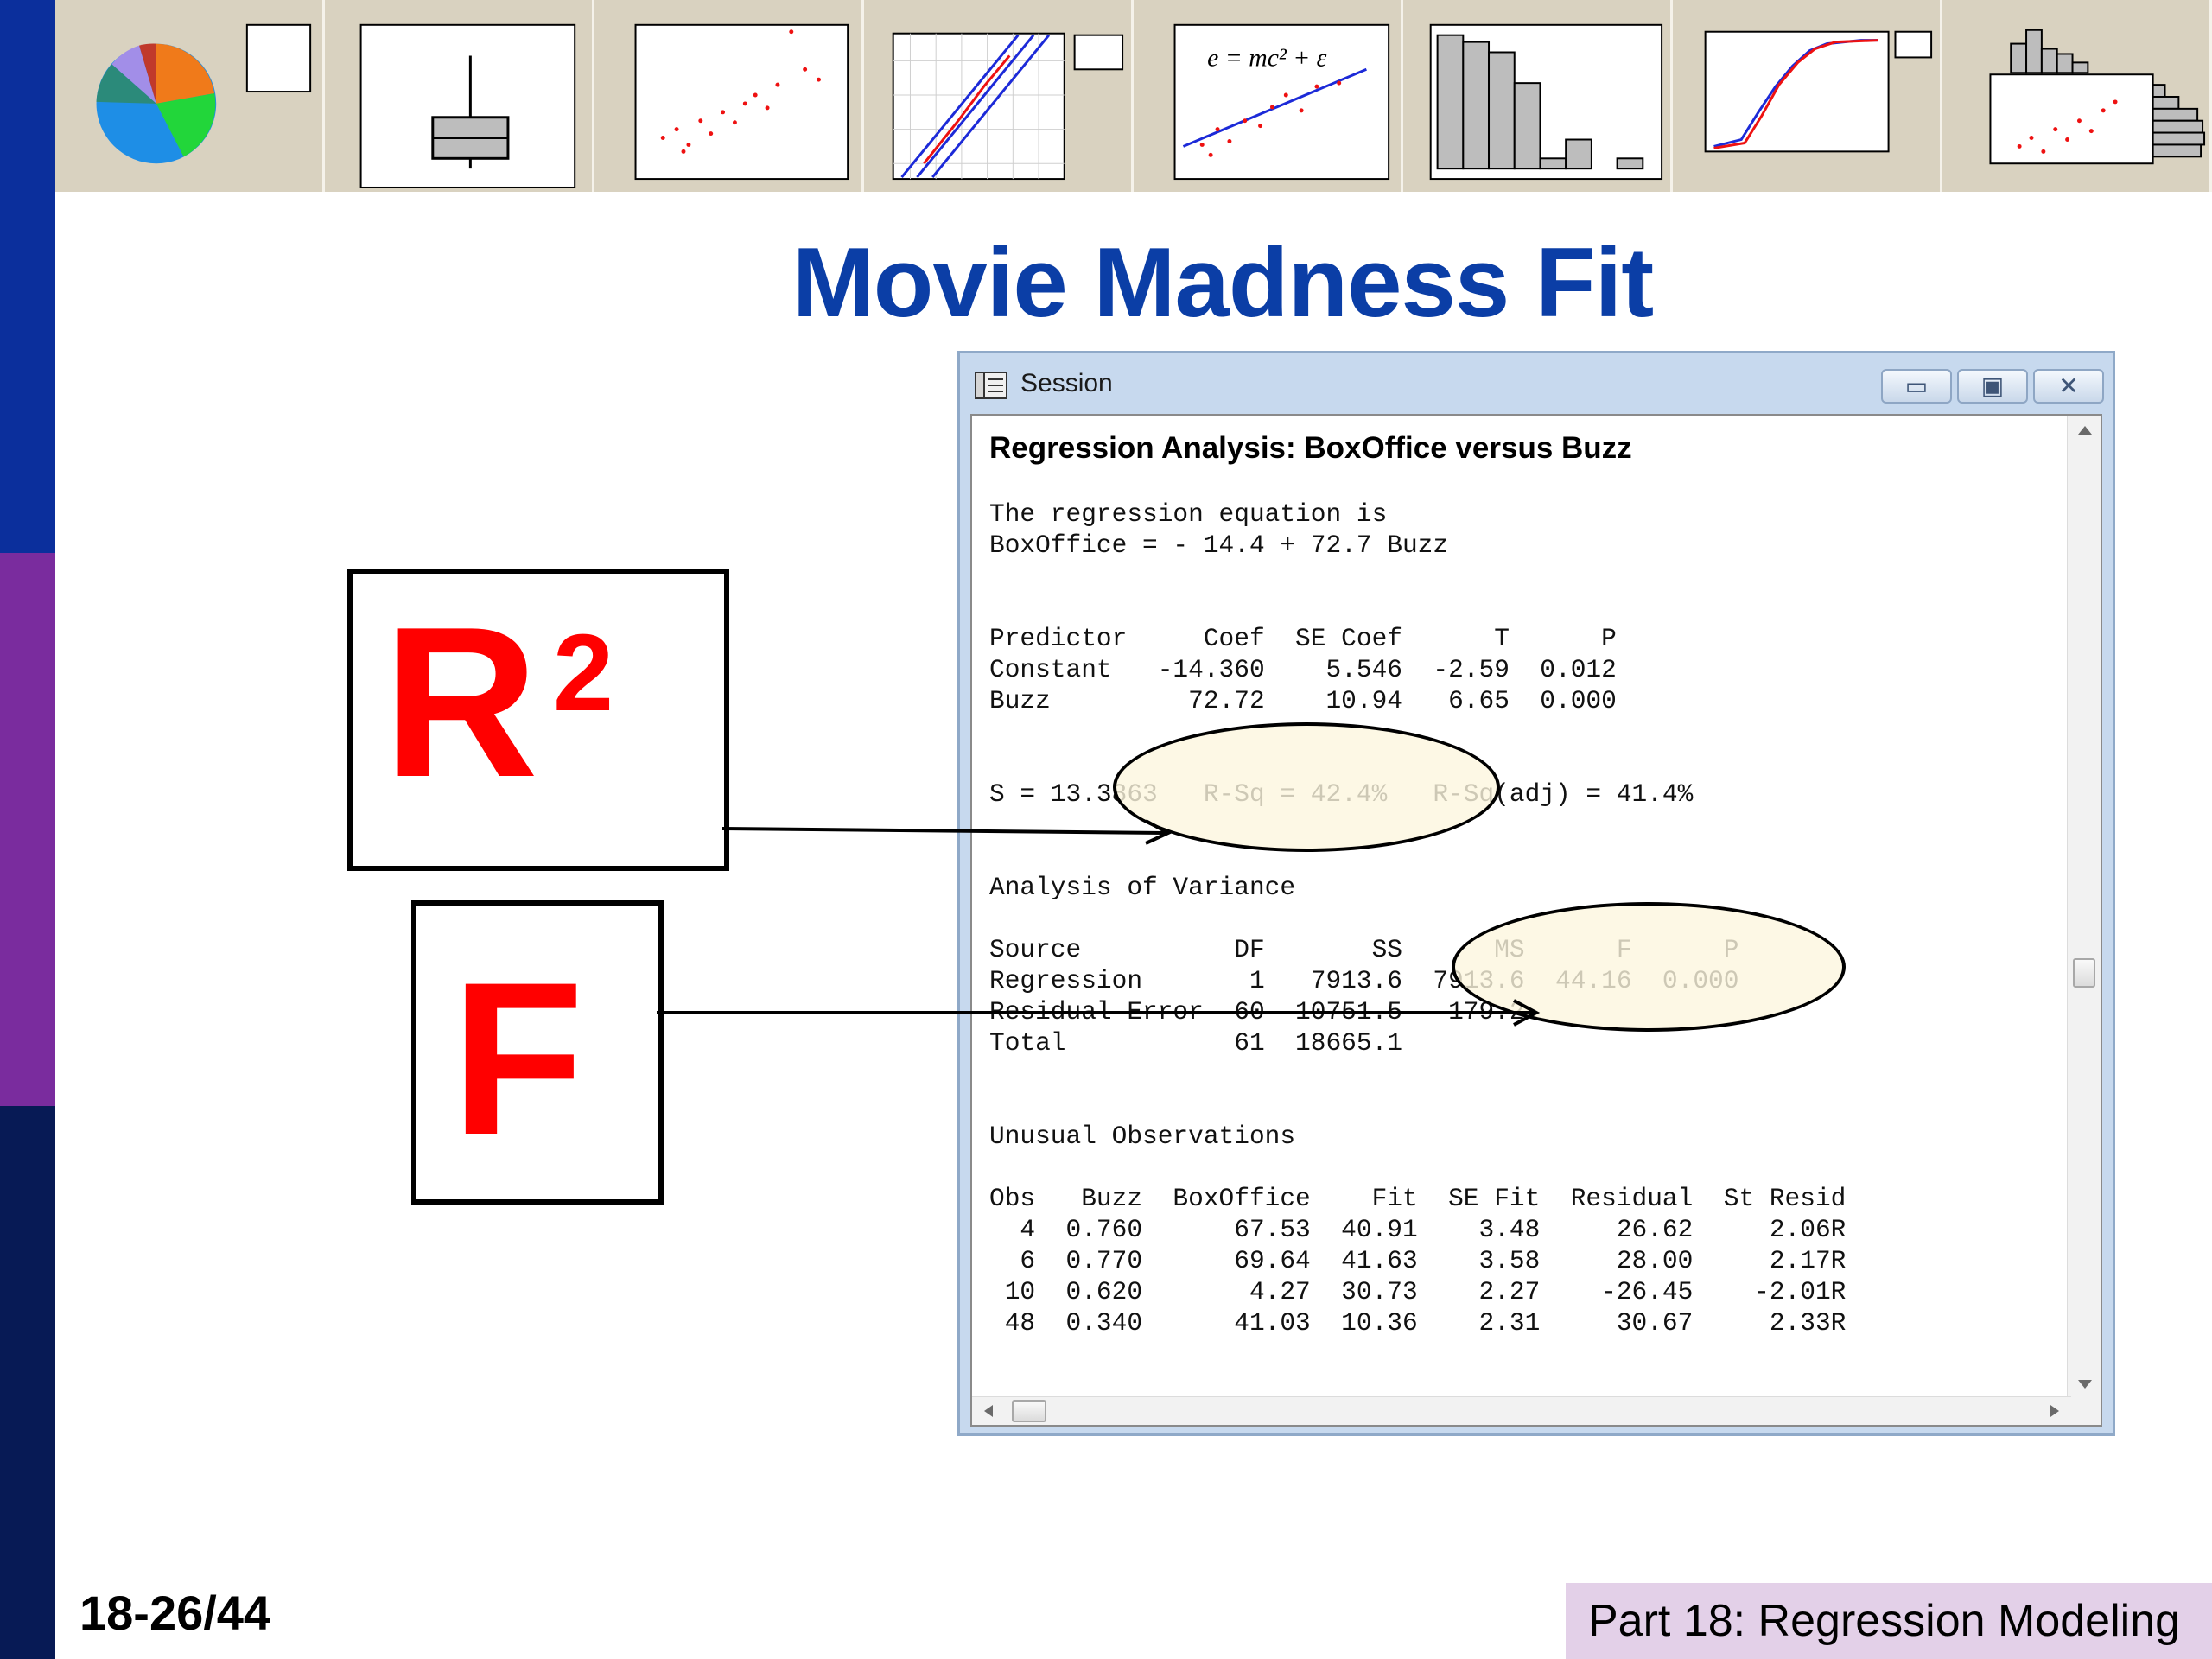 The width and height of the screenshot is (2212, 1659). I want to click on r-squared-highlight-ellipse, so click(1306, 787).